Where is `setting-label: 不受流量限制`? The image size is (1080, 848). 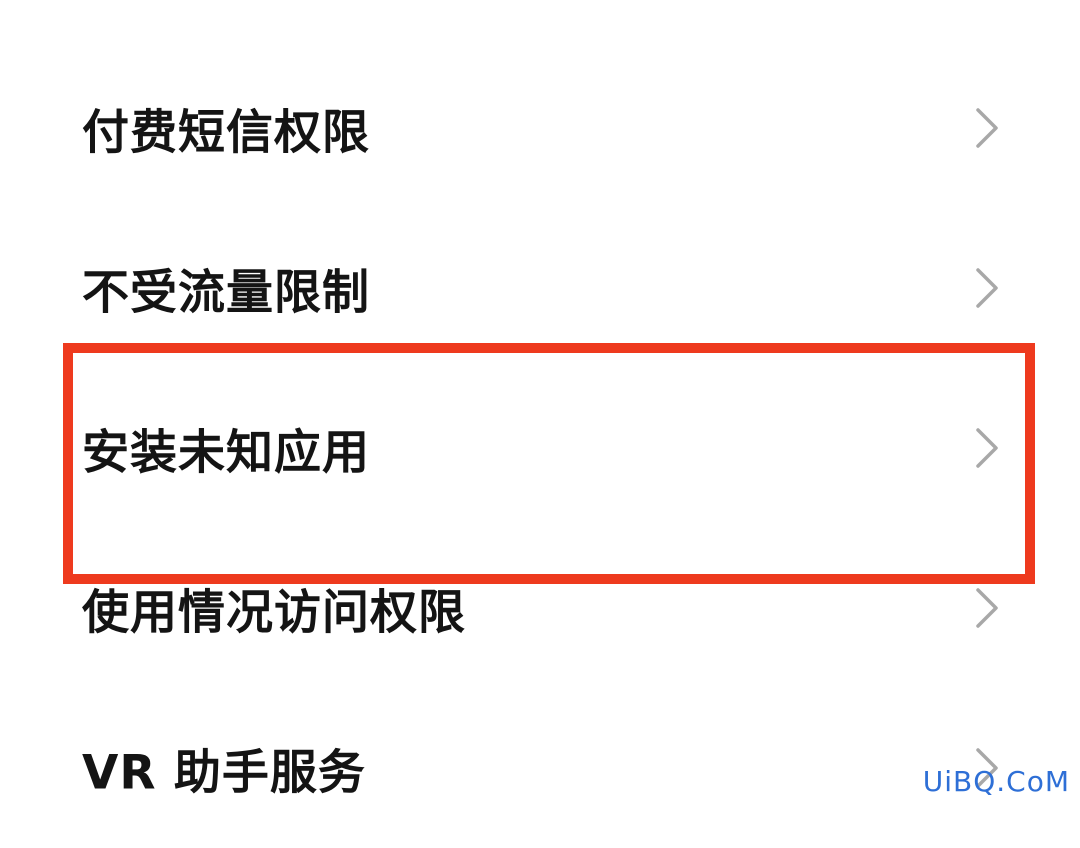 setting-label: 不受流量限制 is located at coordinates (226, 293).